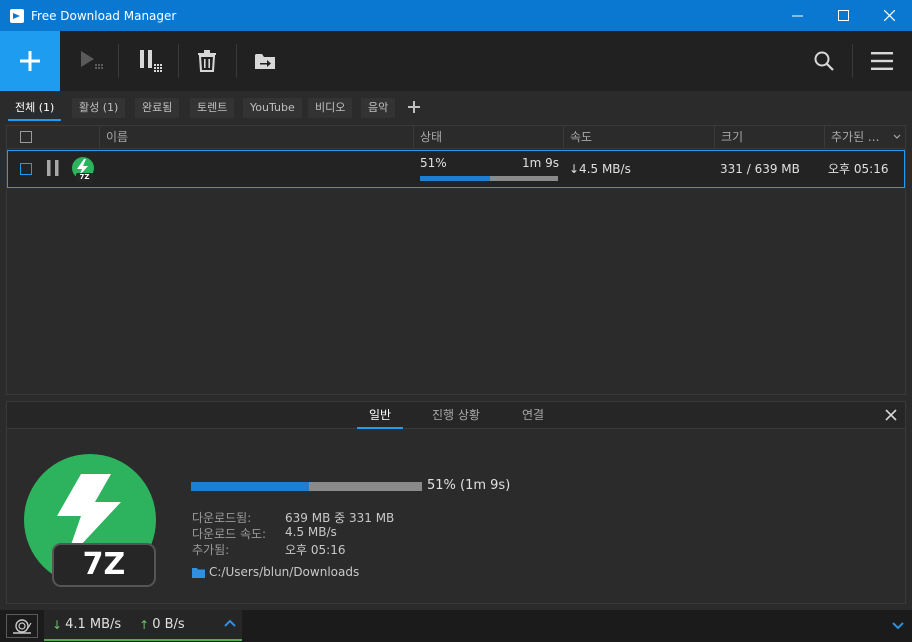  I want to click on row-added-time: 오후 05:16, so click(858, 169).